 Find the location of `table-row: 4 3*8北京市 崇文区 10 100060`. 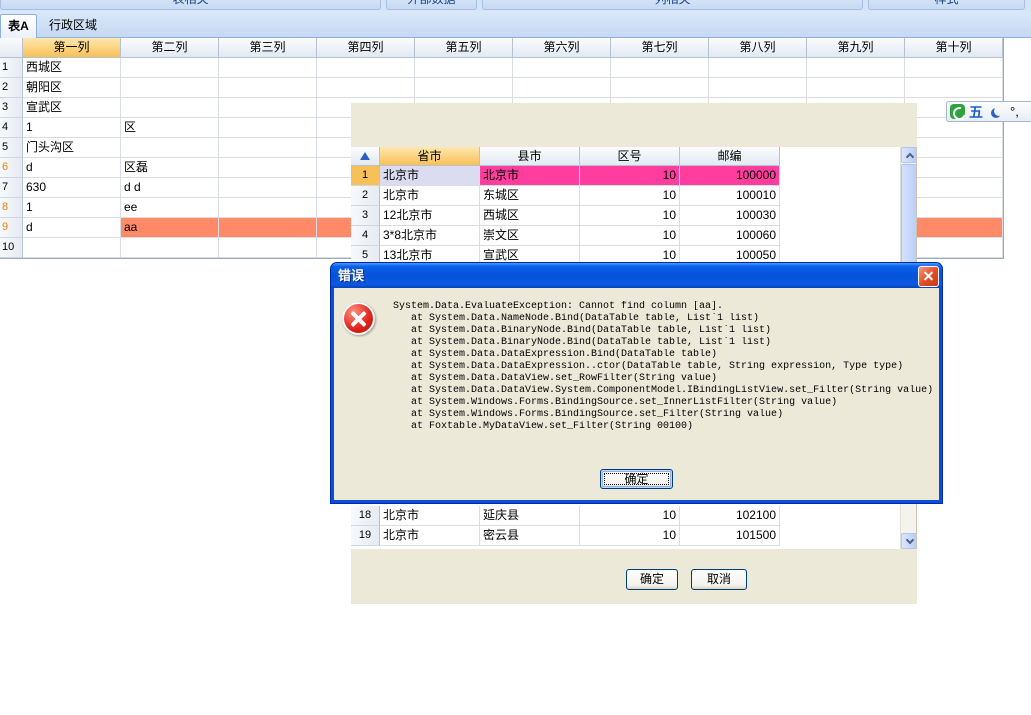

table-row: 4 3*8北京市 崇文区 10 100060 is located at coordinates (565, 236).